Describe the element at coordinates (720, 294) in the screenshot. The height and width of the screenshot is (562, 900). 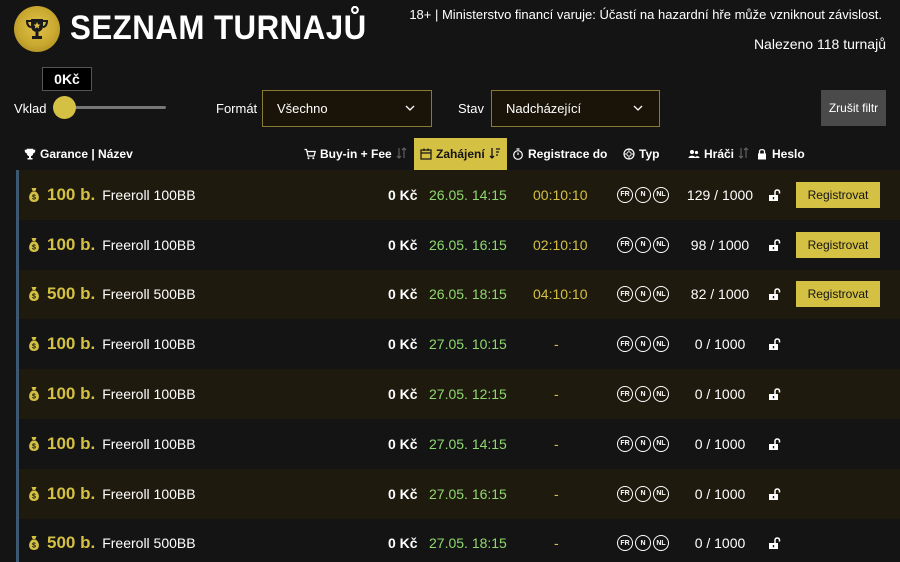
I see `players-count: 82 / 1000` at that location.